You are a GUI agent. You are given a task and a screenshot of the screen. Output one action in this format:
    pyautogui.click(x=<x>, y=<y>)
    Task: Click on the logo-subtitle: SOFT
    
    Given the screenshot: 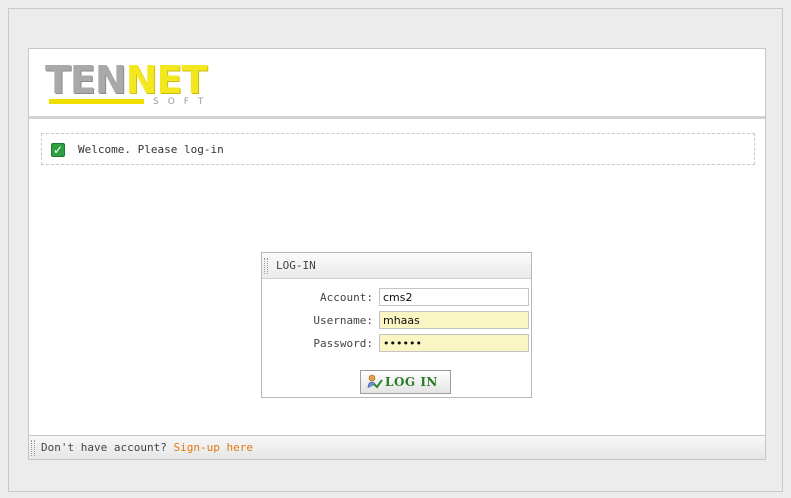 What is the action you would take?
    pyautogui.click(x=183, y=102)
    